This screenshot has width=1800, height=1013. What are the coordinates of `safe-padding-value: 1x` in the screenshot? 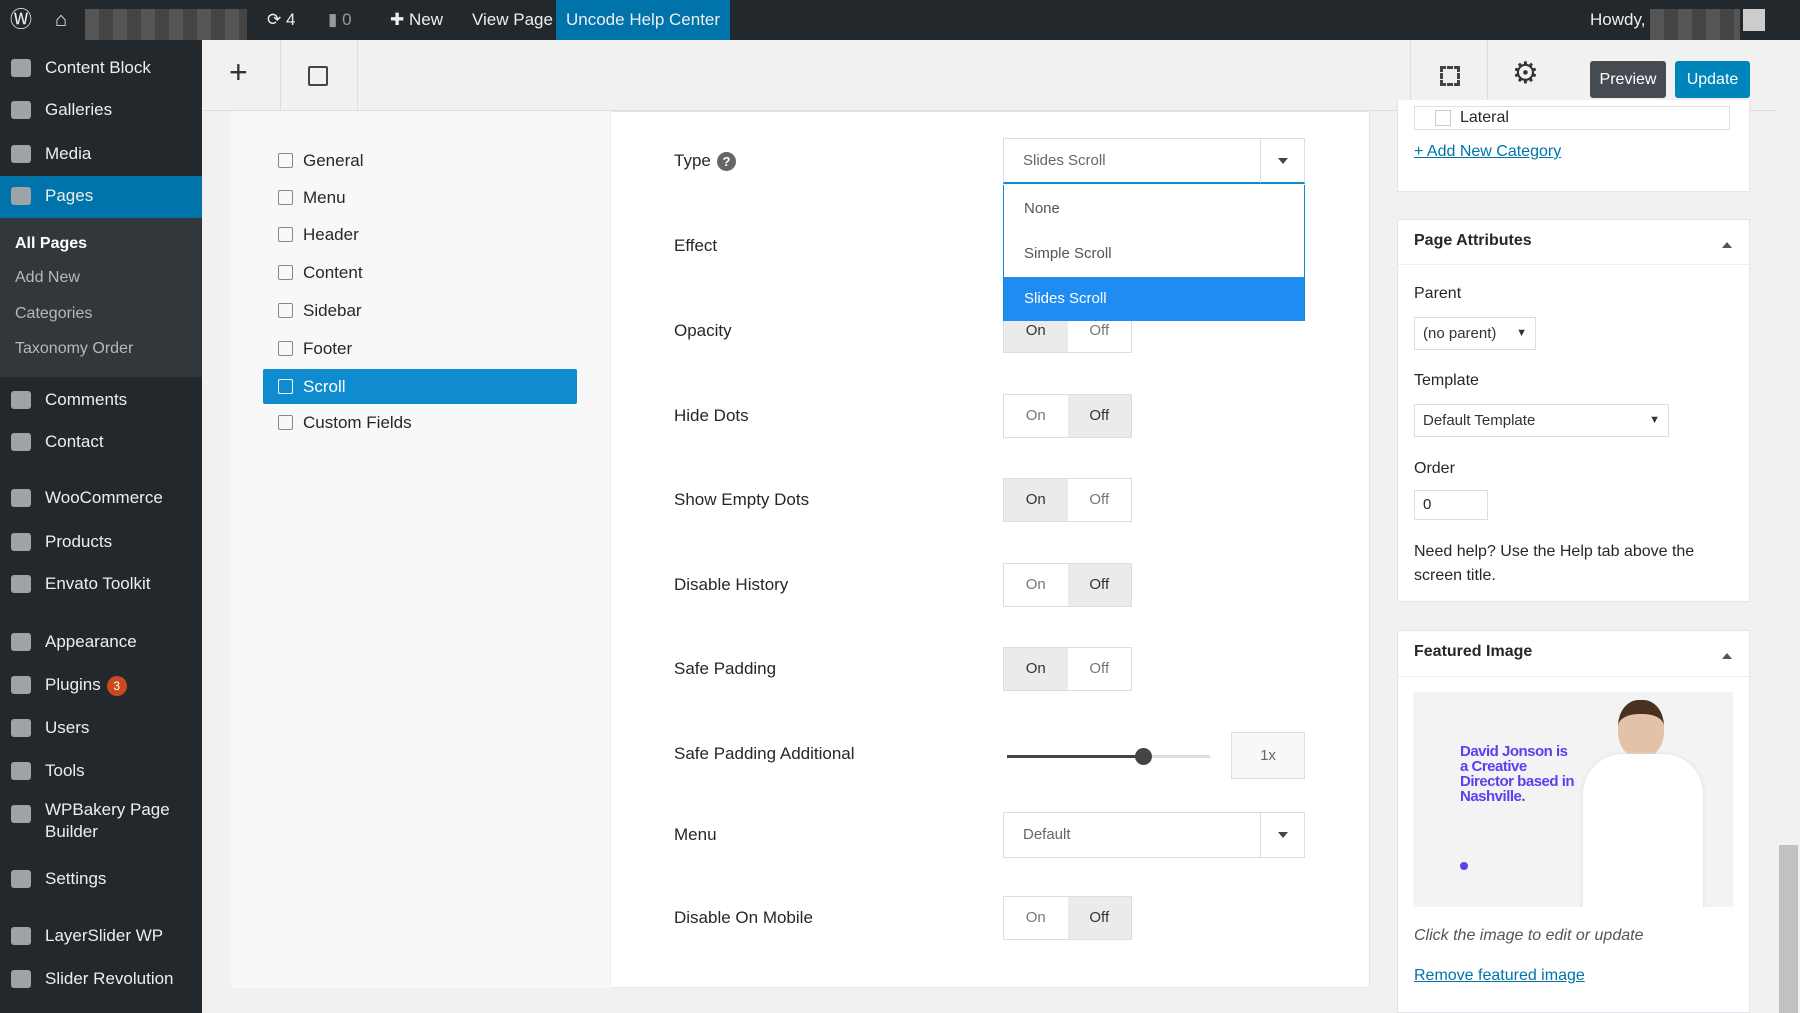 It's located at (1268, 755).